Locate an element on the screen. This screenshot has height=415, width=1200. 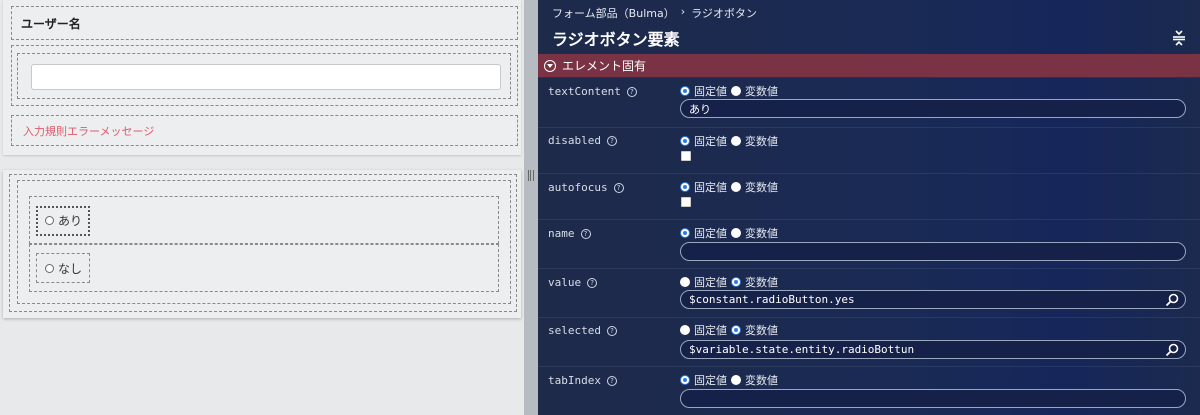
tabindex-input is located at coordinates (933, 398).